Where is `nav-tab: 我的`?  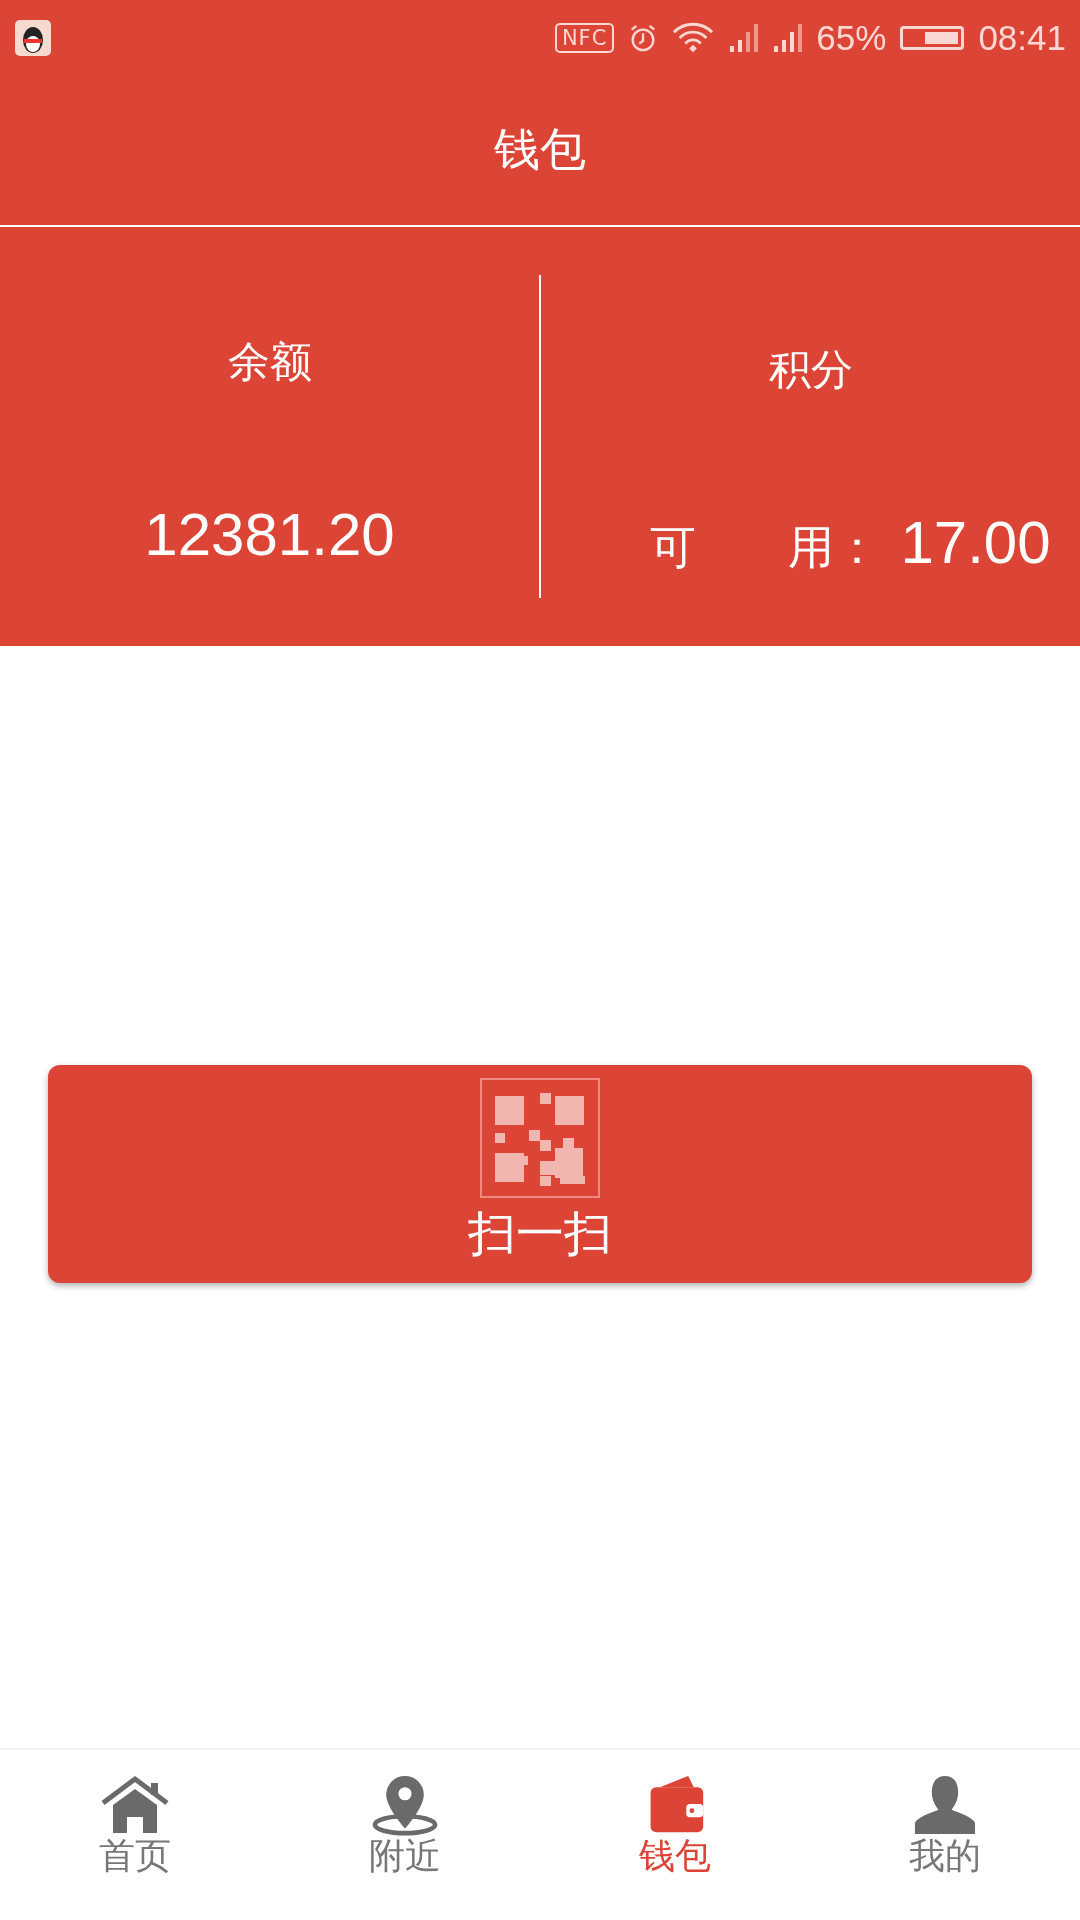
nav-tab: 我的 is located at coordinates (945, 1835).